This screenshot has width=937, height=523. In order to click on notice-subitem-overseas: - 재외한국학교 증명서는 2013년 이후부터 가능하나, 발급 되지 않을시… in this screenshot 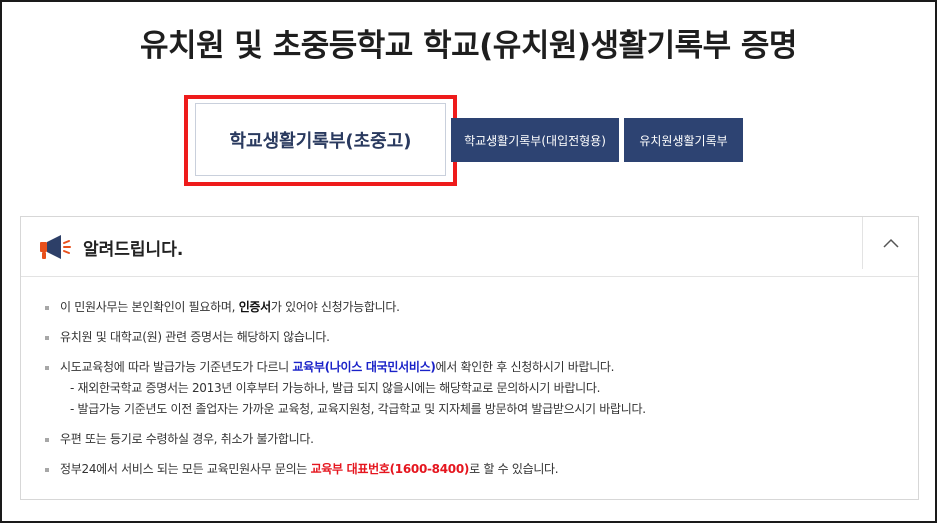, I will do `click(335, 388)`.